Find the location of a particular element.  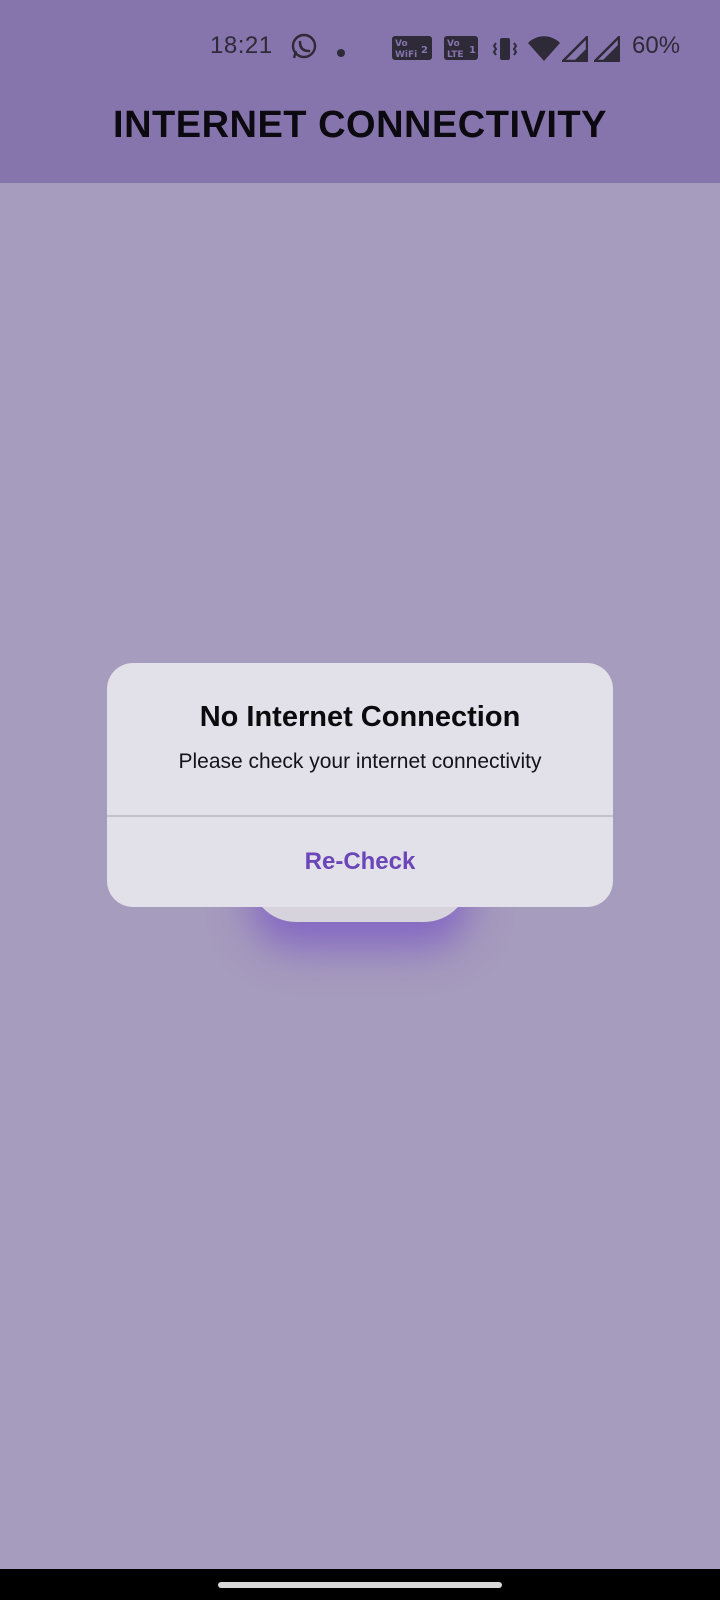

svg-text: WiFi is located at coordinates (406, 55).